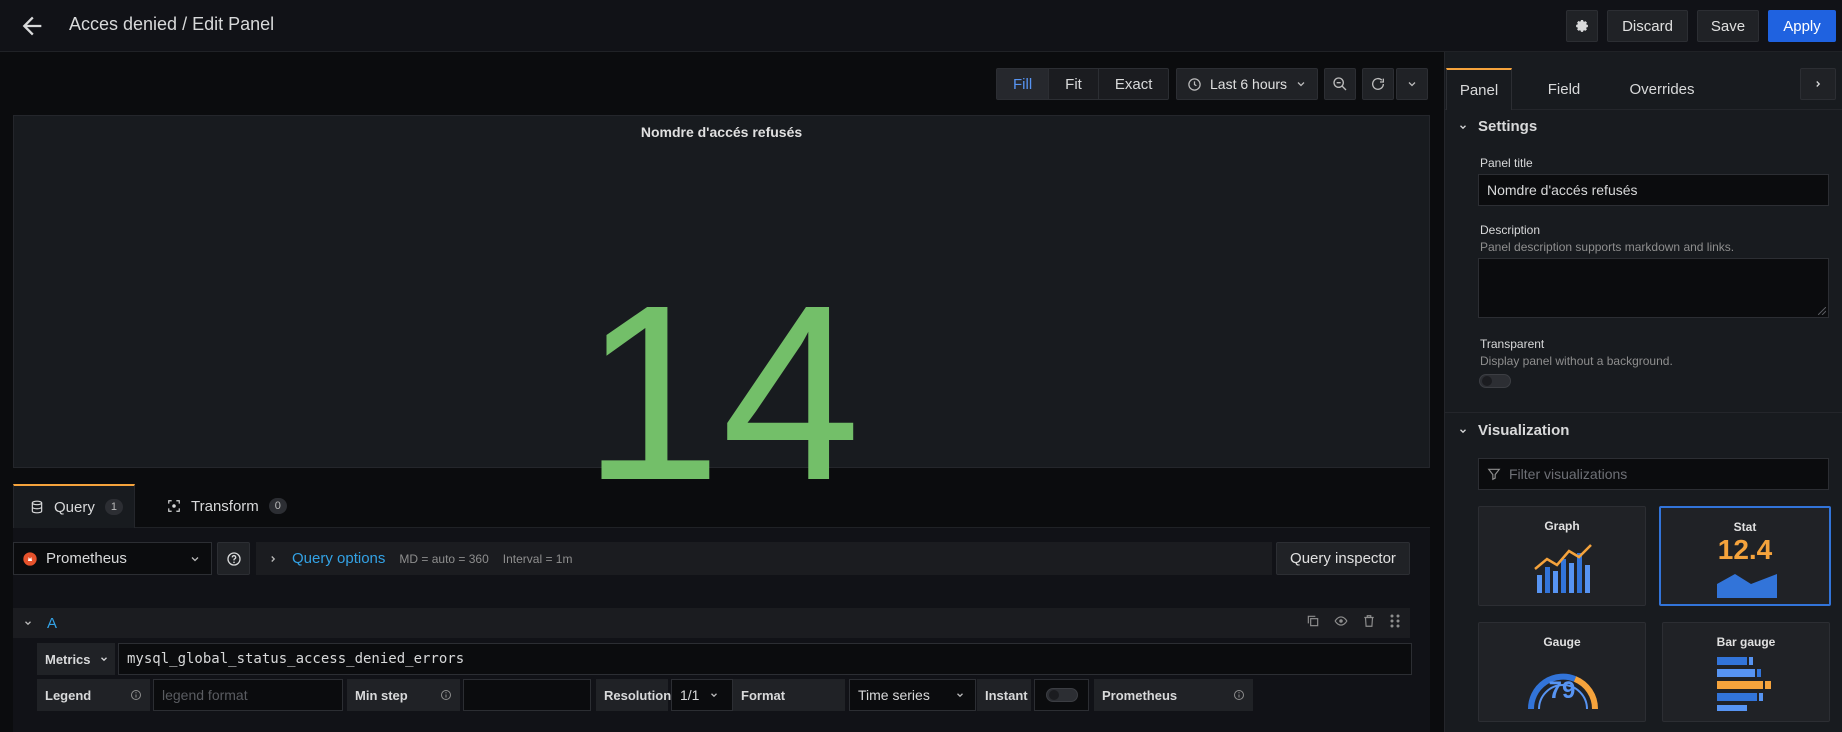 Image resolution: width=1842 pixels, height=732 pixels. Describe the element at coordinates (1653, 190) in the screenshot. I see `panel-title-input: Nomdre d'accés refusés` at that location.